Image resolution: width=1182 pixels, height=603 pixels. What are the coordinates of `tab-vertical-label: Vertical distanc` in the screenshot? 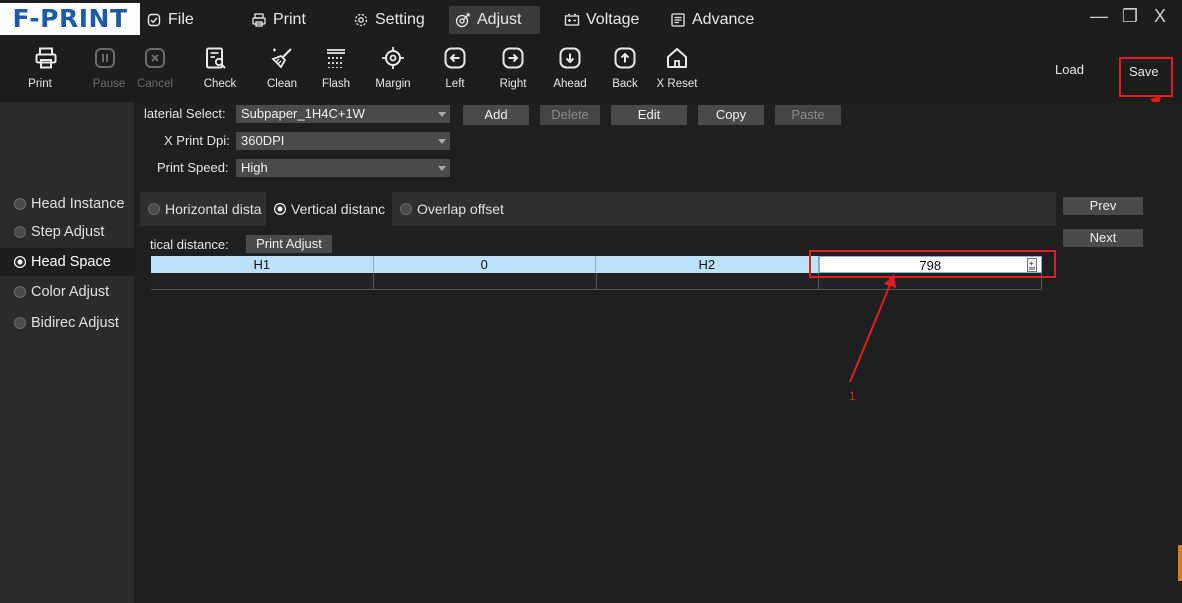 It's located at (338, 209).